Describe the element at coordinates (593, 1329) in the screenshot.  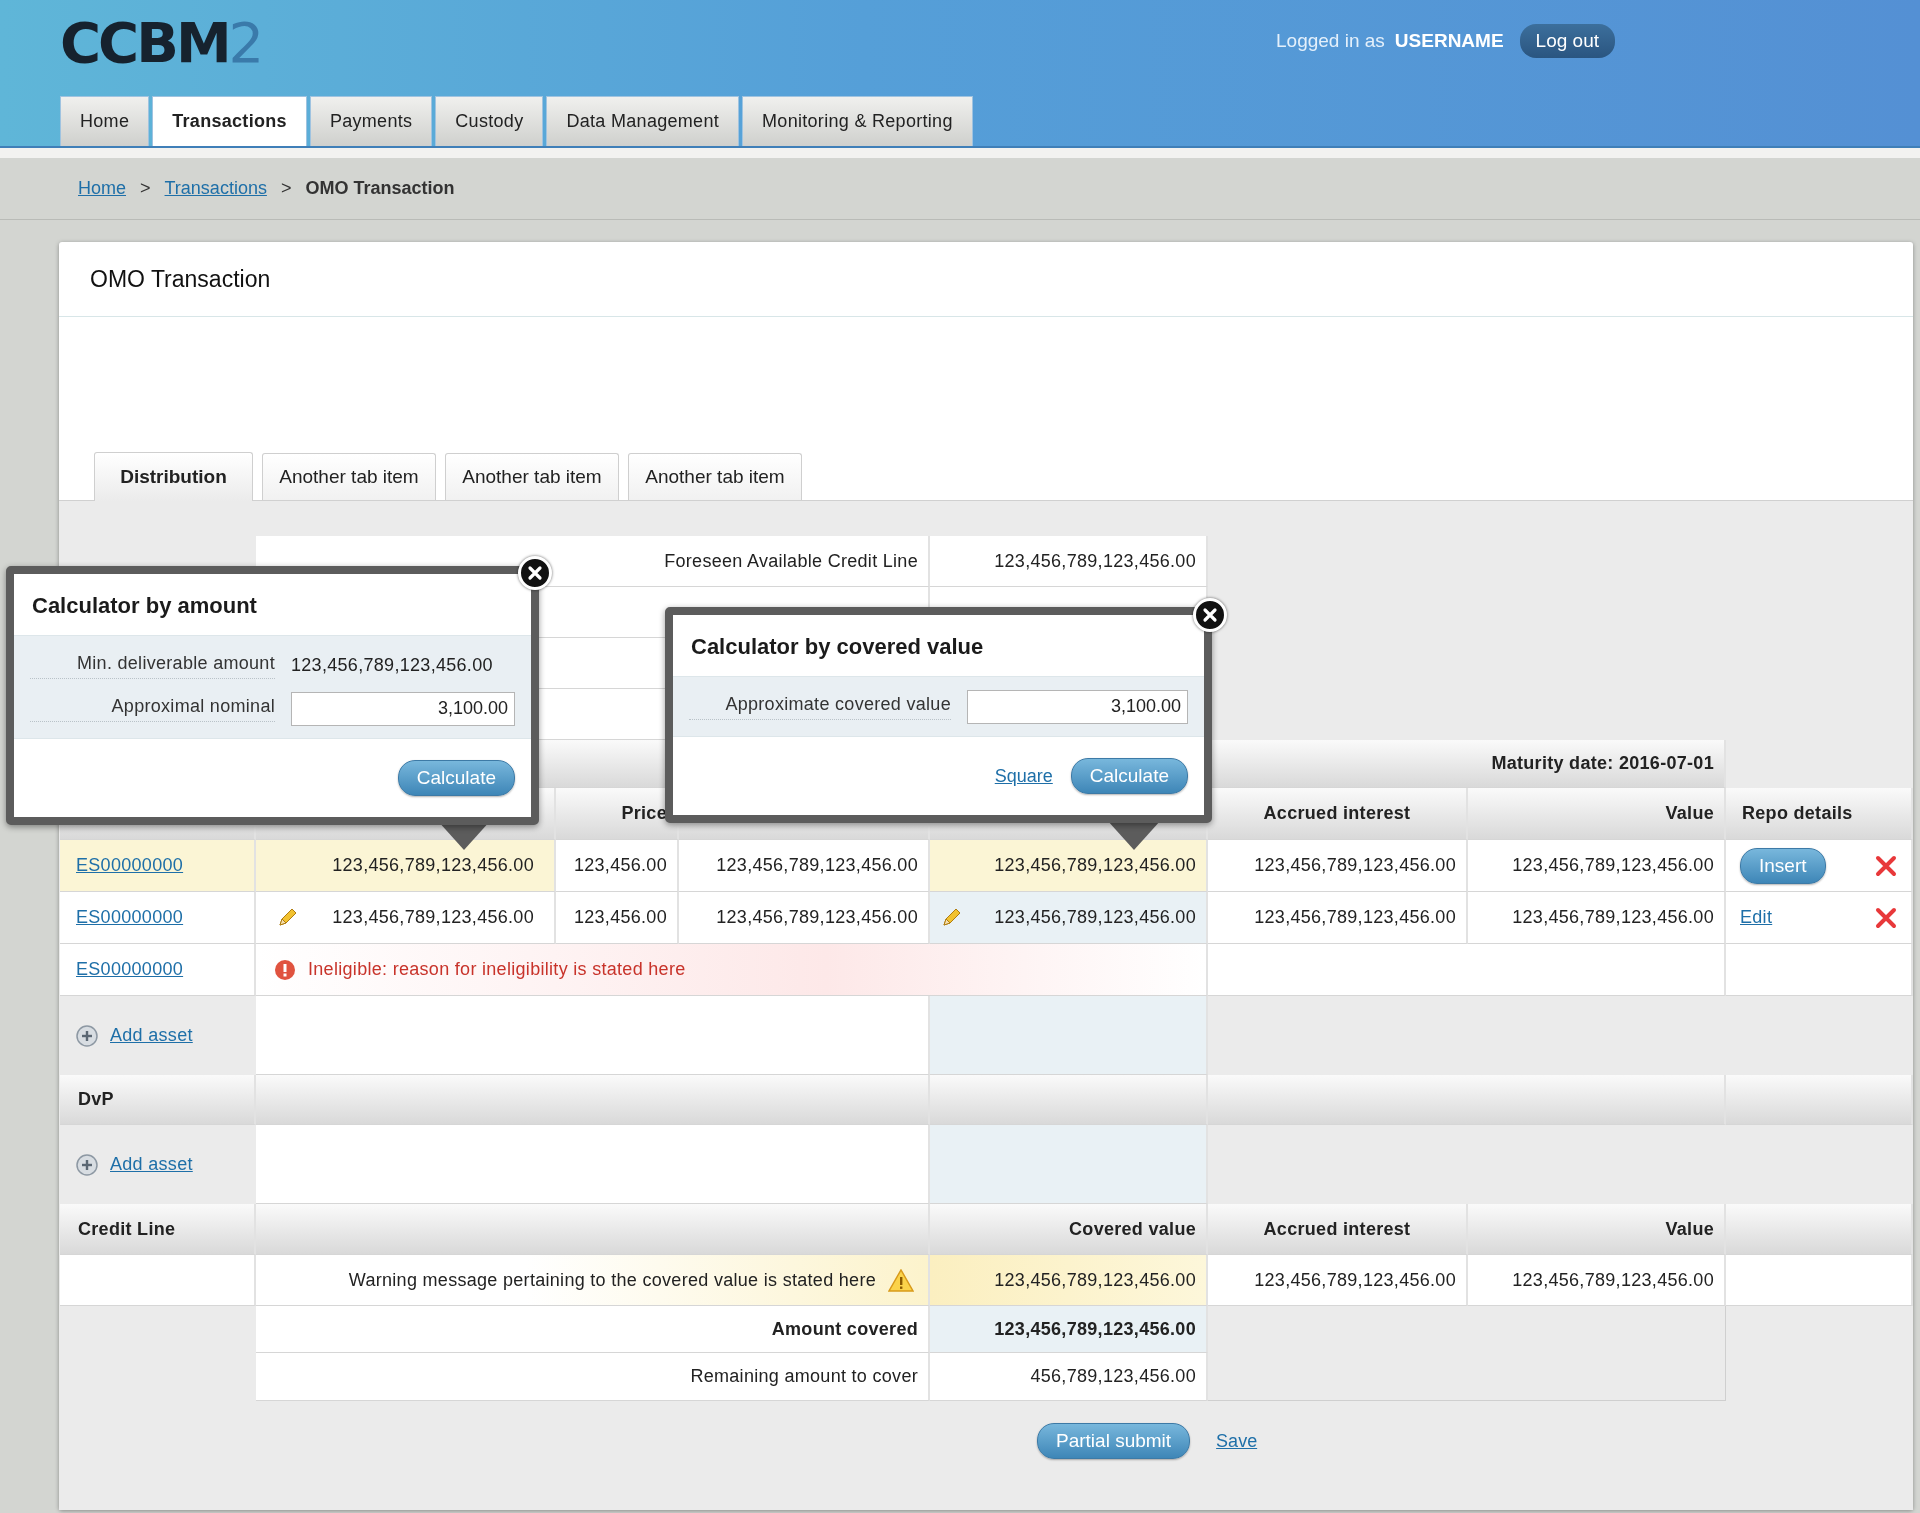
I see `total-label: Amount covered` at that location.